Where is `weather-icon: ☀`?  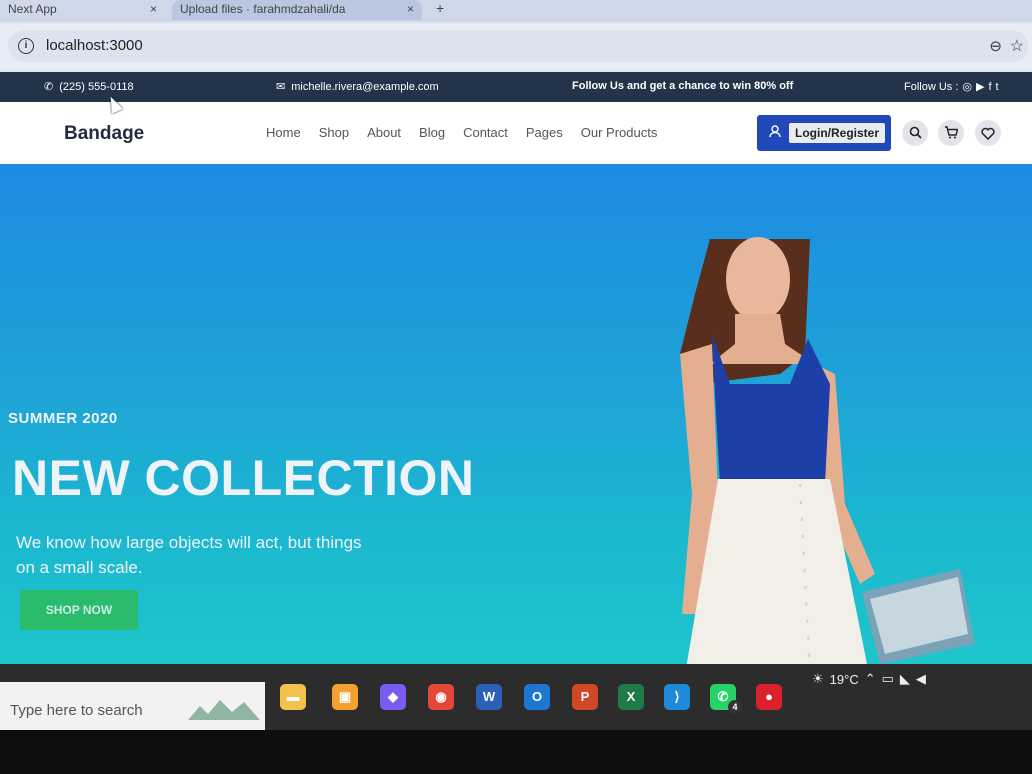 weather-icon: ☀ is located at coordinates (818, 679).